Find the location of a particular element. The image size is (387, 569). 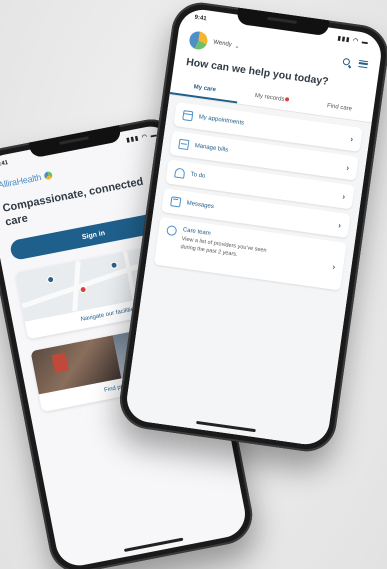

tab-label: Find care is located at coordinates (339, 108).